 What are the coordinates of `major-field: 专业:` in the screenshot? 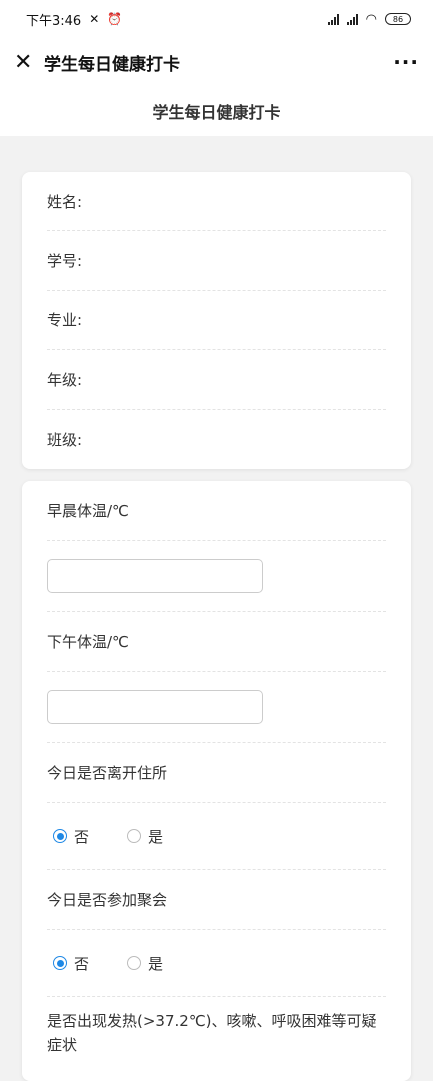 It's located at (216, 321).